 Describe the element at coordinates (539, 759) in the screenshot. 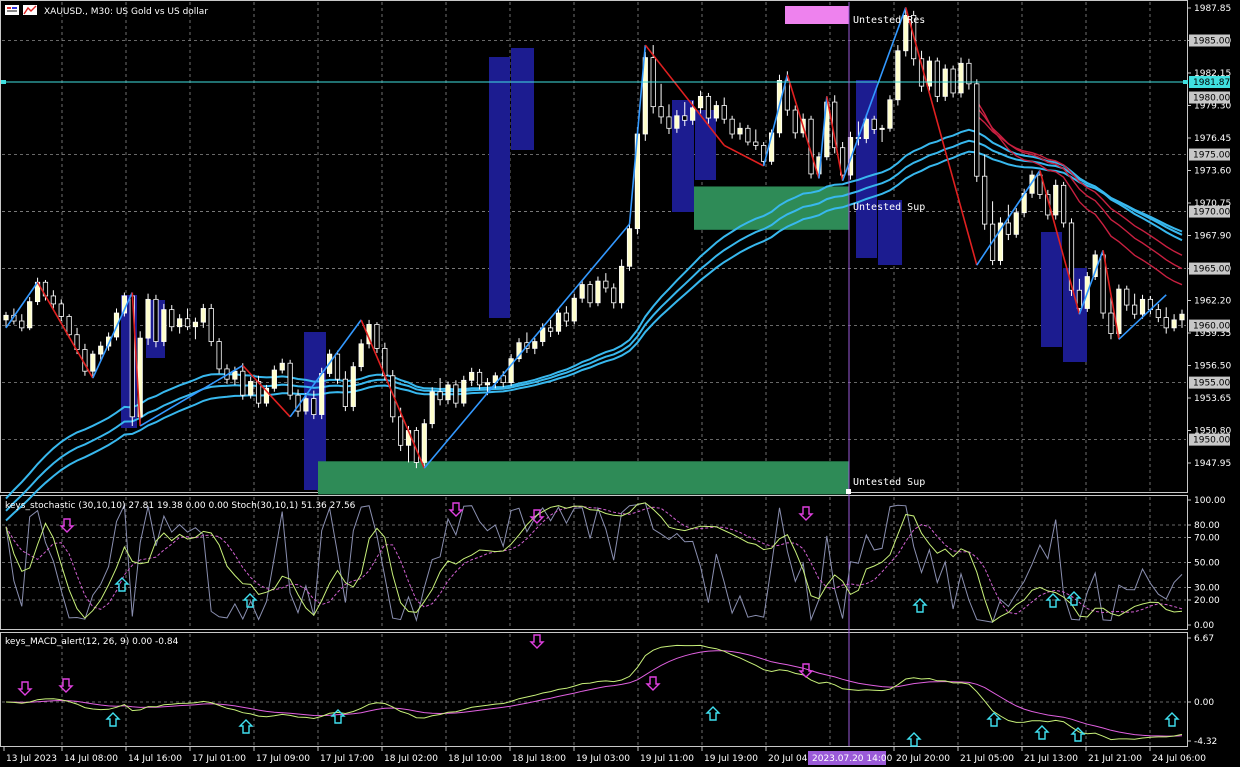

I see `time-axis-label: 18 Jul 18:00` at that location.